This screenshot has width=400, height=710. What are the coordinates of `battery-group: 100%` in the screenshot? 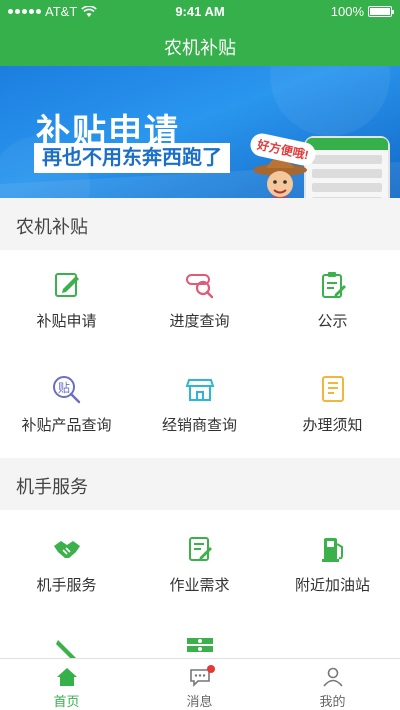 It's located at (362, 11).